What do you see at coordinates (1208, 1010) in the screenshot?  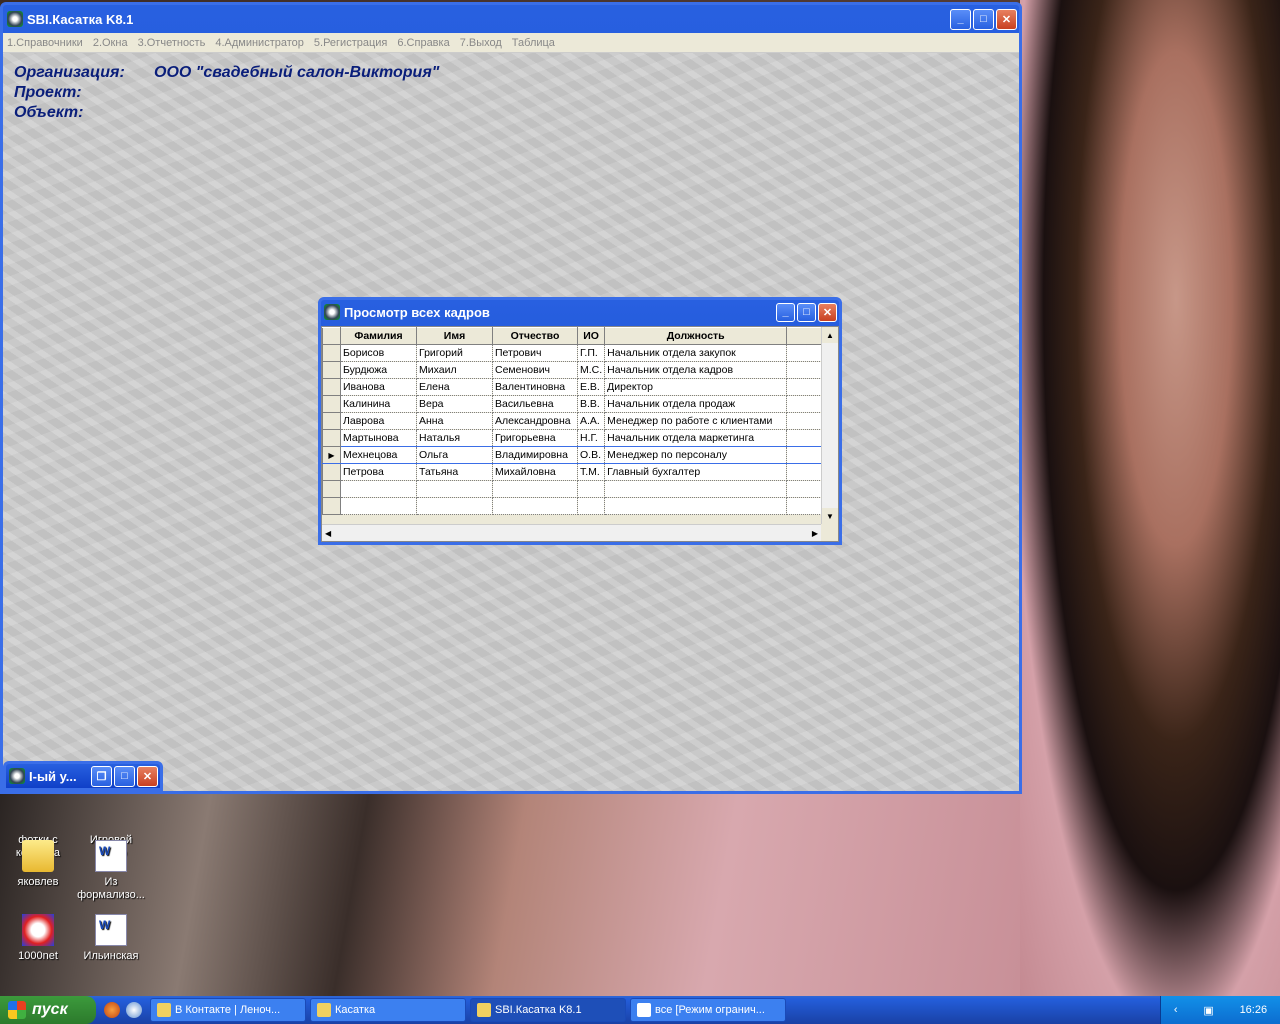 I see `network-icon: ▣` at bounding box center [1208, 1010].